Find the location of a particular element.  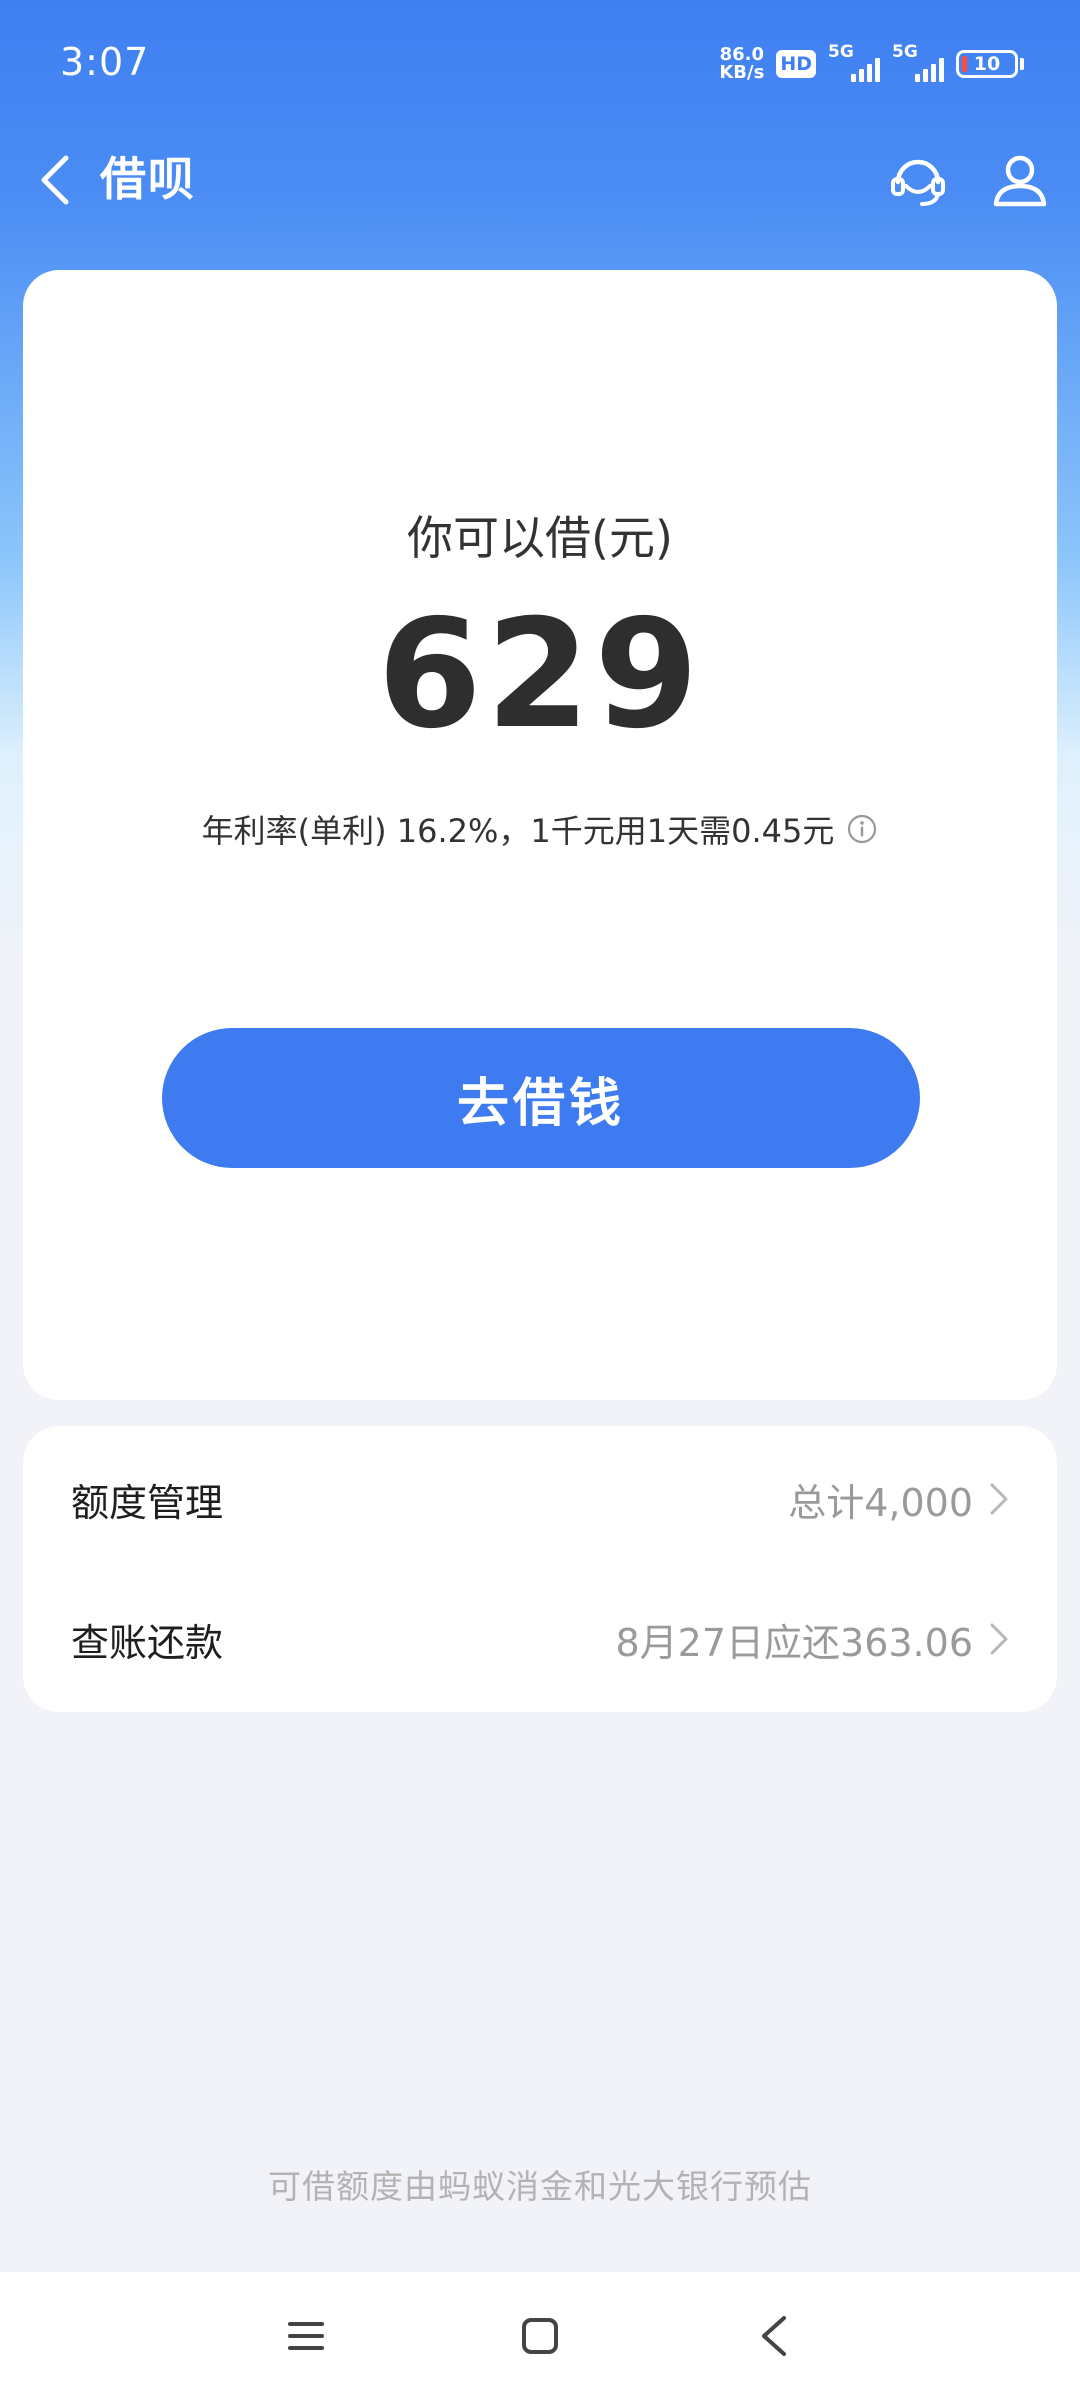

battery-icon: 10 is located at coordinates (990, 64).